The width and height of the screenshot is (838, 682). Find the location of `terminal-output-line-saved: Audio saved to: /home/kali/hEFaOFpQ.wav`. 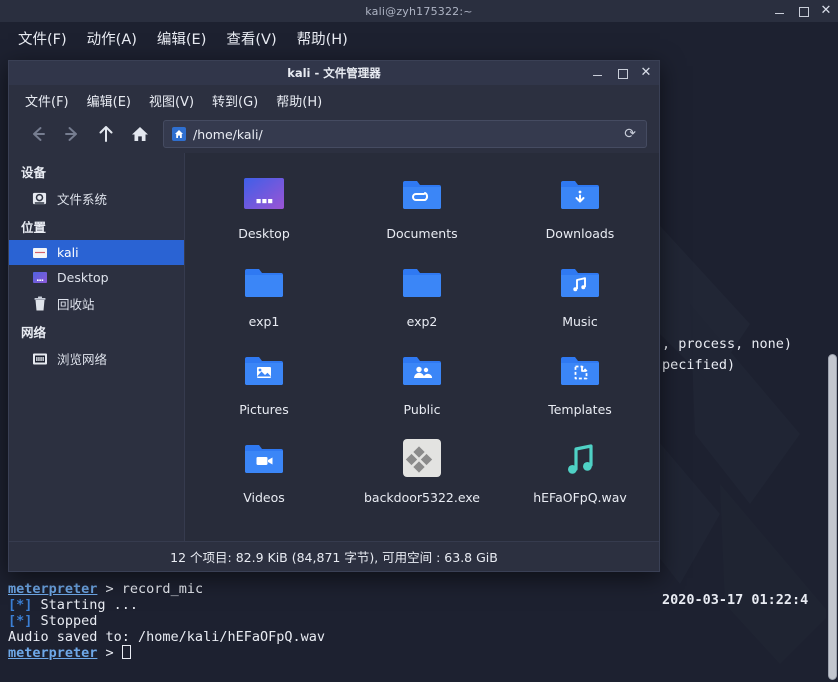

terminal-output-line-saved: Audio saved to: /home/kali/hEFaOFpQ.wav is located at coordinates (166, 637).